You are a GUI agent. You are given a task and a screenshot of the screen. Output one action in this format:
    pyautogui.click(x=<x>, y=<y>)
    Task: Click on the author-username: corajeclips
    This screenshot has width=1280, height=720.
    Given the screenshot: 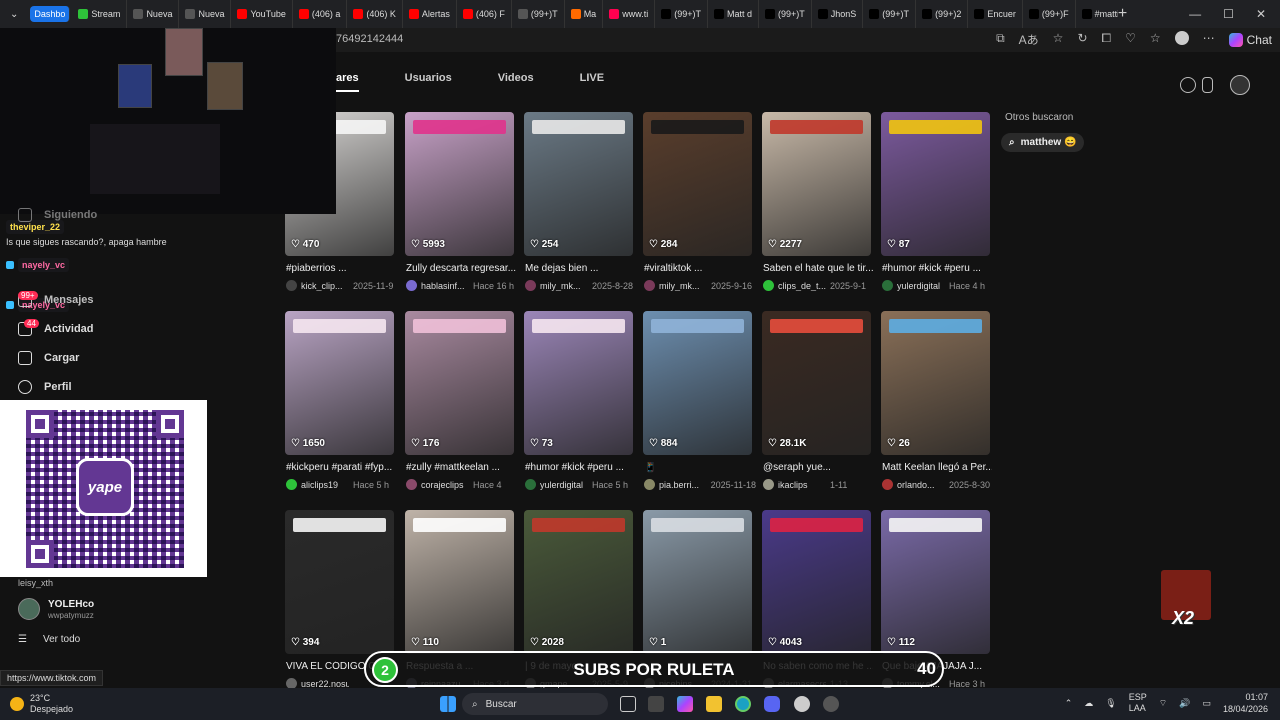 What is the action you would take?
    pyautogui.click(x=445, y=485)
    